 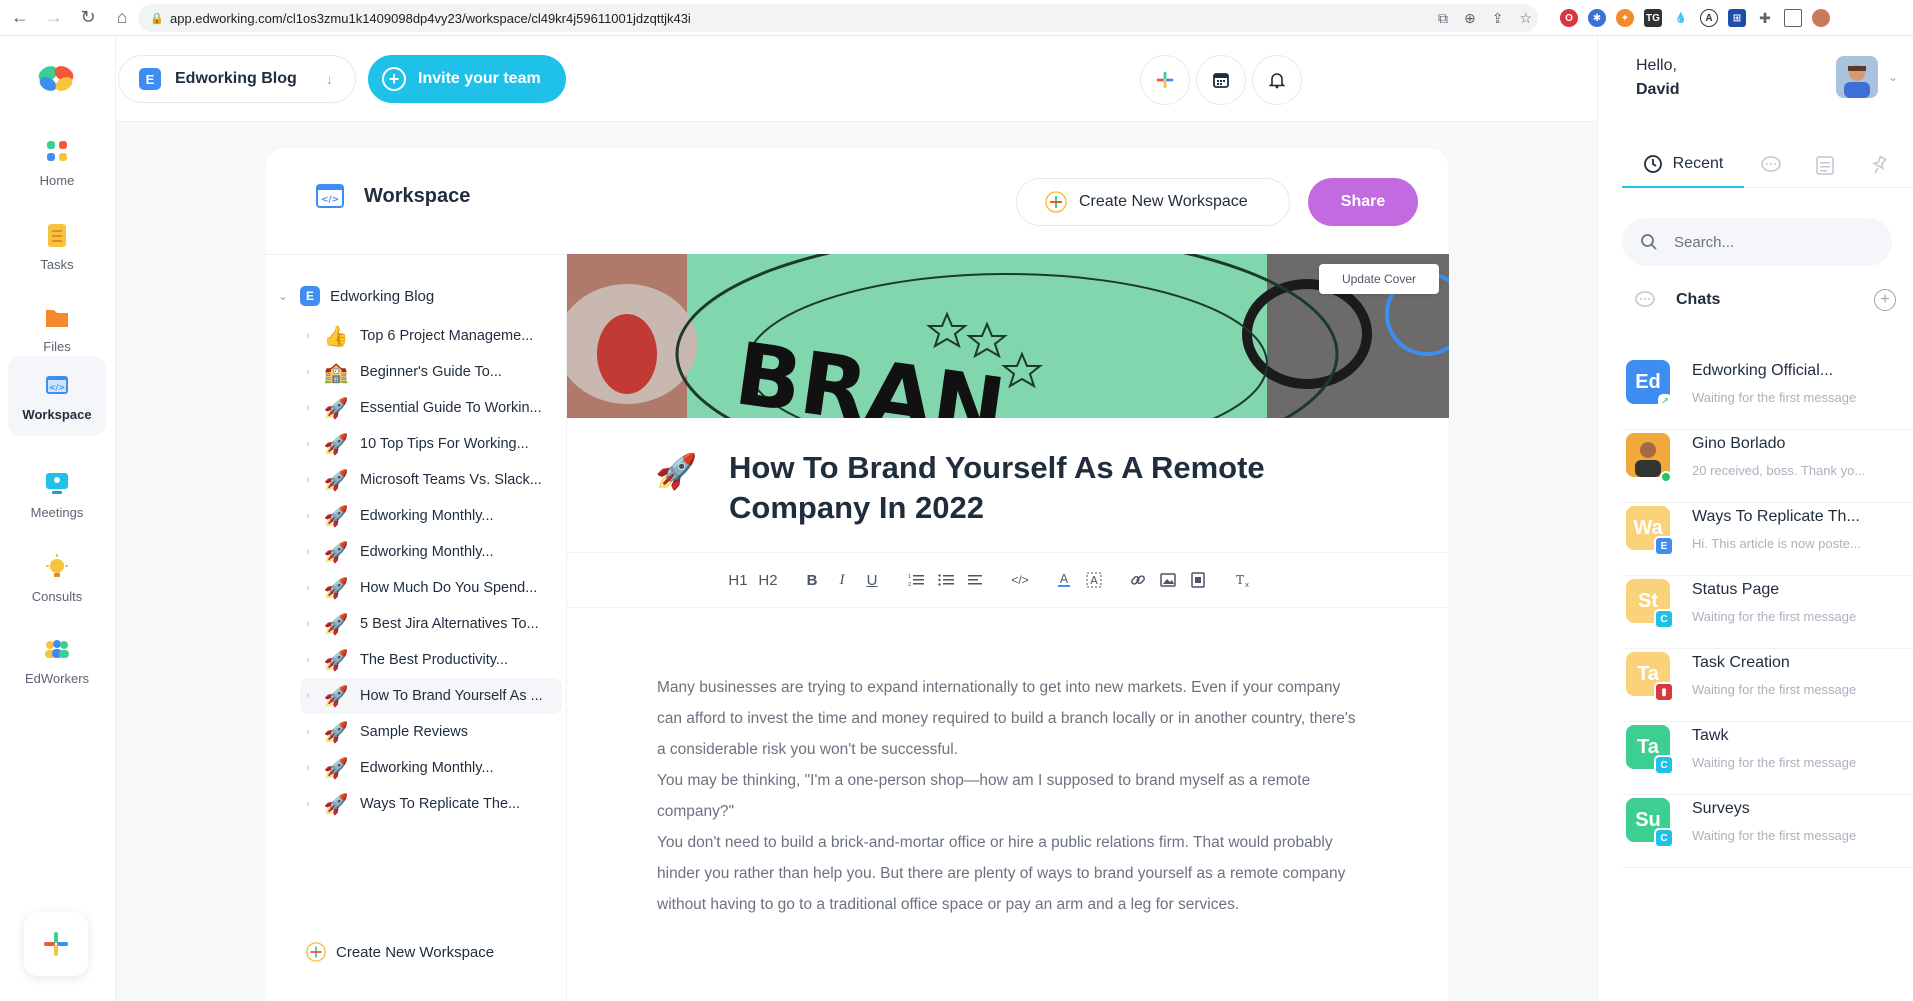 What do you see at coordinates (1653, 18) in the screenshot?
I see `extension-tab-icon: TG` at bounding box center [1653, 18].